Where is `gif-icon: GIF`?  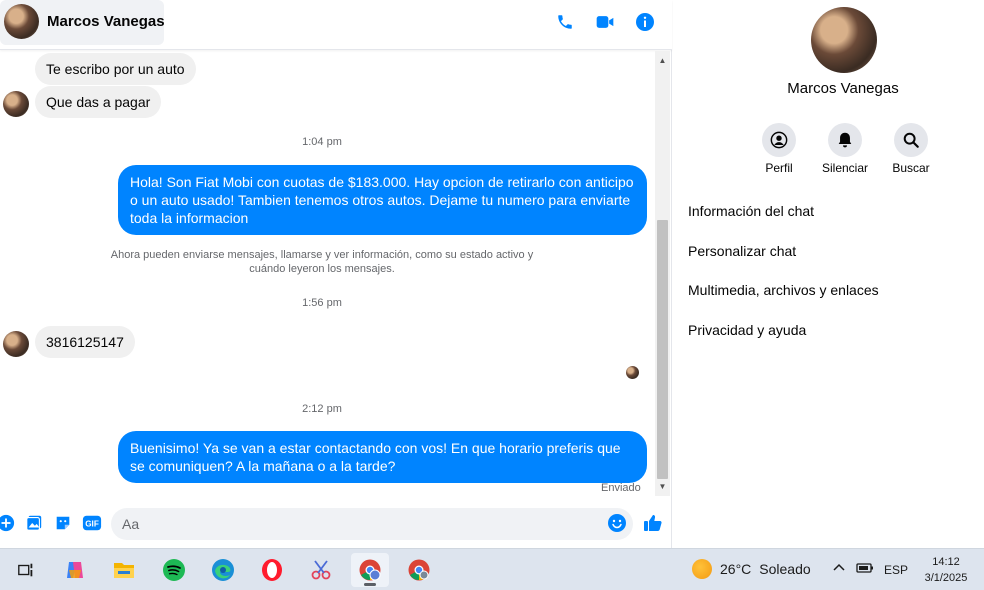 gif-icon: GIF is located at coordinates (92, 523).